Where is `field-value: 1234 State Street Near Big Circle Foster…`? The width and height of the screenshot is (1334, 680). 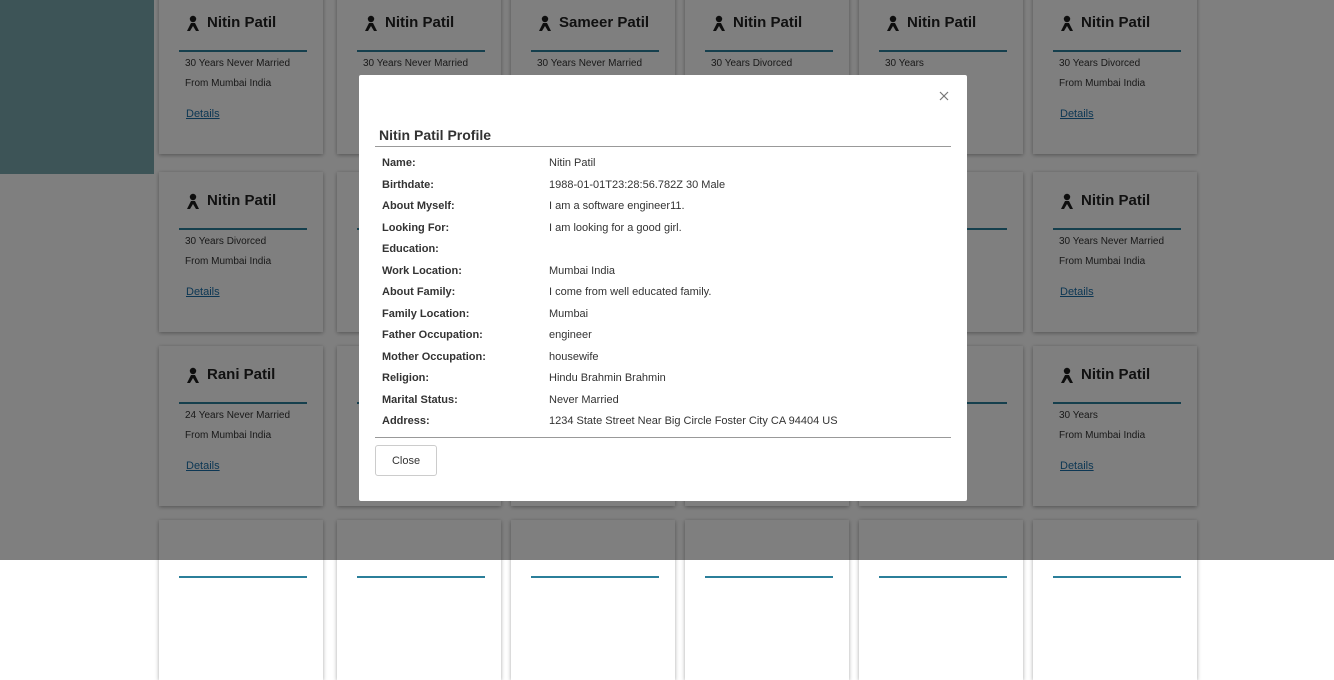 field-value: 1234 State Street Near Big Circle Foster… is located at coordinates (693, 421).